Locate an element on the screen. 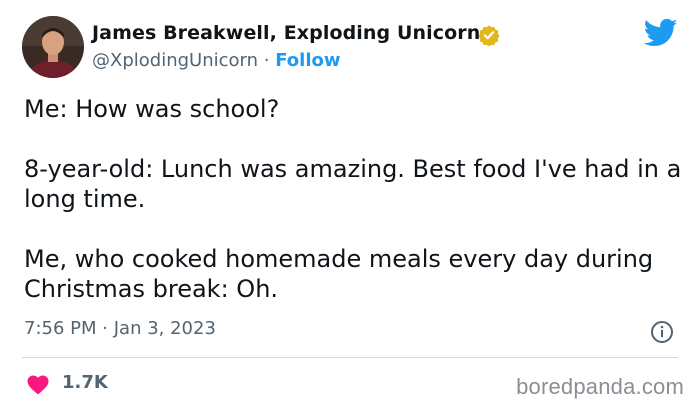  tweet-timestamp: 7:56 PM · Jan 3, 2023 is located at coordinates (120, 328).